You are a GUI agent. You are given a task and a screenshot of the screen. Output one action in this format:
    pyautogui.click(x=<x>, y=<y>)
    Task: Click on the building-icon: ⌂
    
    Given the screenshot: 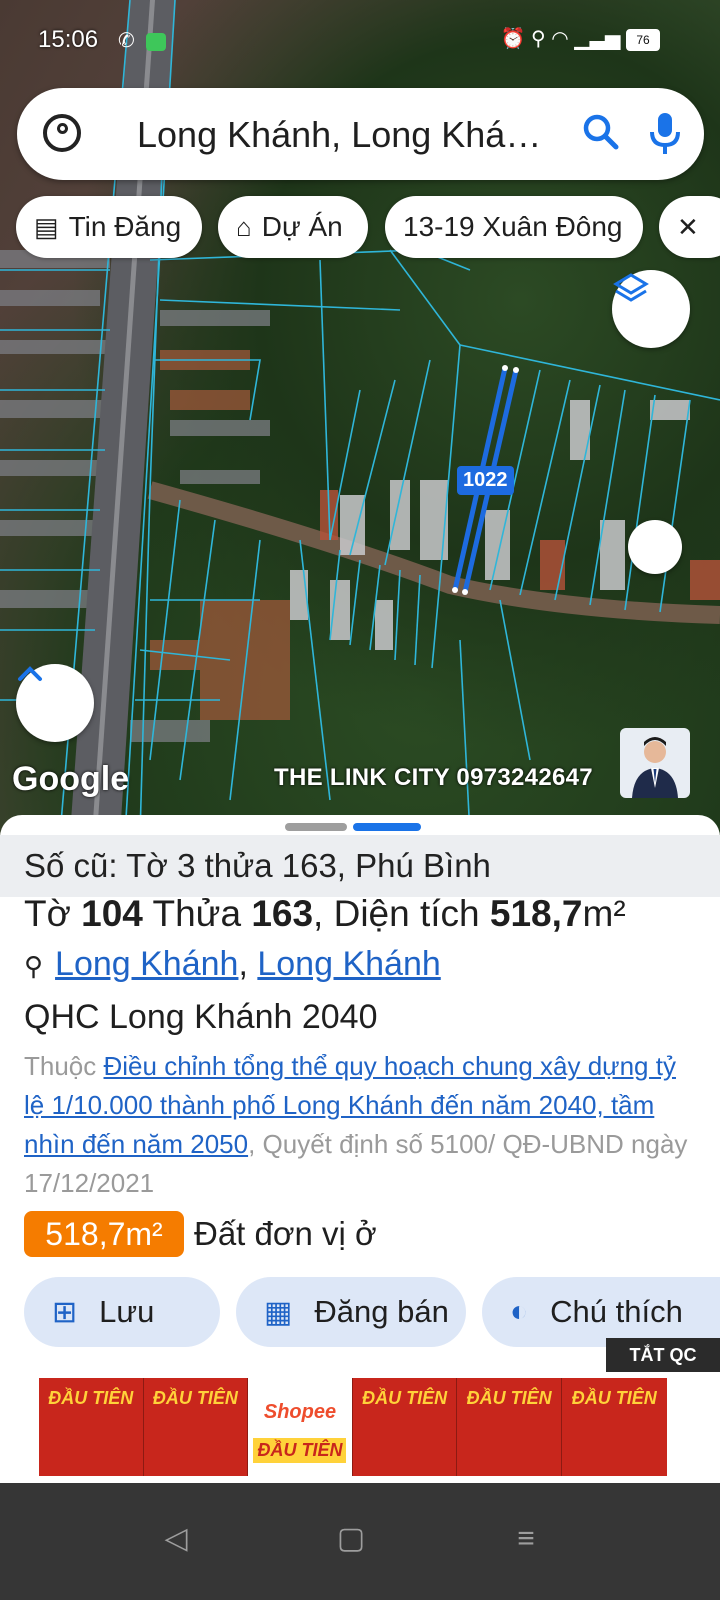 What is the action you would take?
    pyautogui.click(x=244, y=226)
    